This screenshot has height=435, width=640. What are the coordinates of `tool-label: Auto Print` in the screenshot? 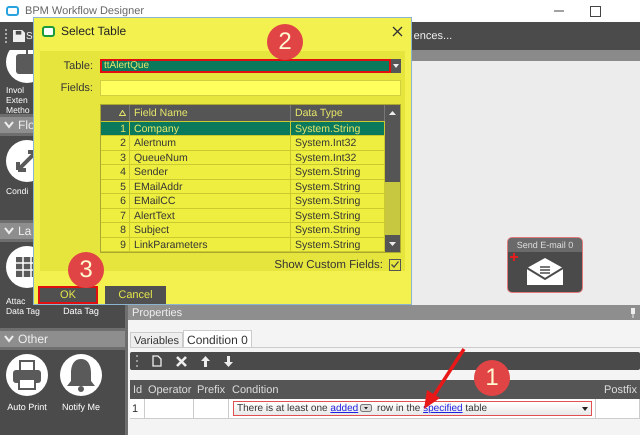 It's located at (27, 407).